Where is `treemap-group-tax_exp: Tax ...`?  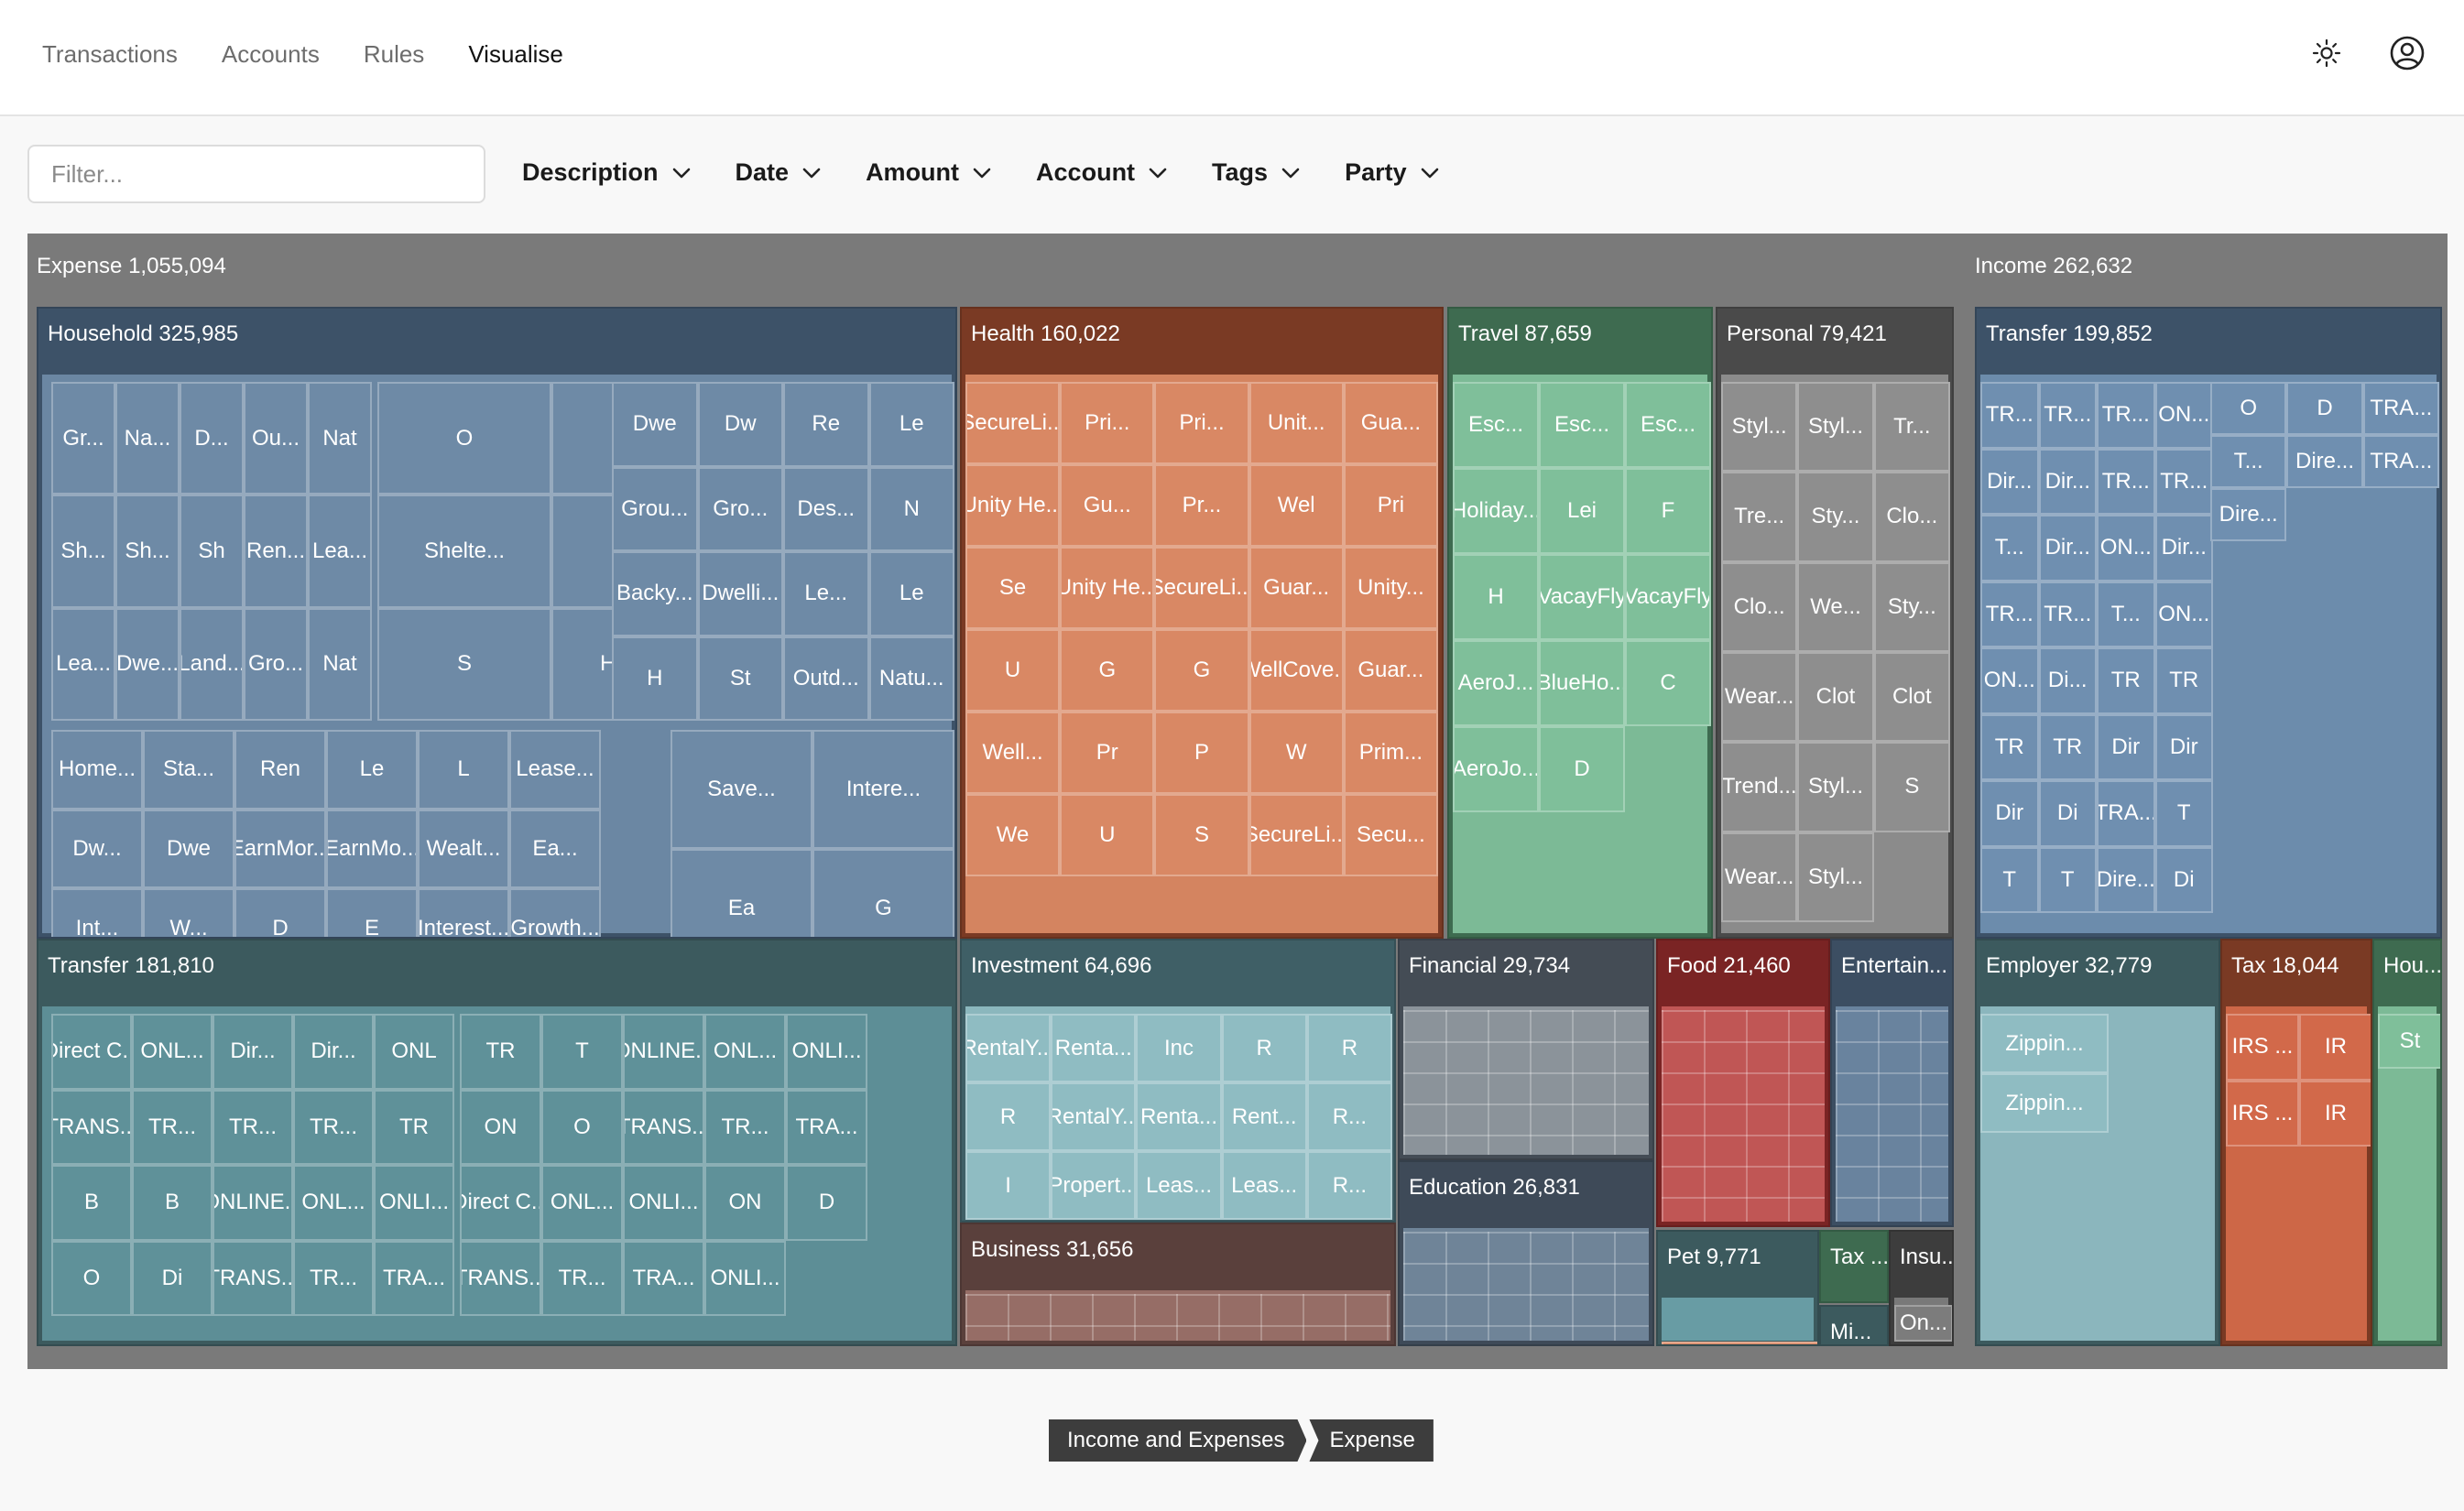 treemap-group-tax_exp: Tax ... is located at coordinates (1854, 1266).